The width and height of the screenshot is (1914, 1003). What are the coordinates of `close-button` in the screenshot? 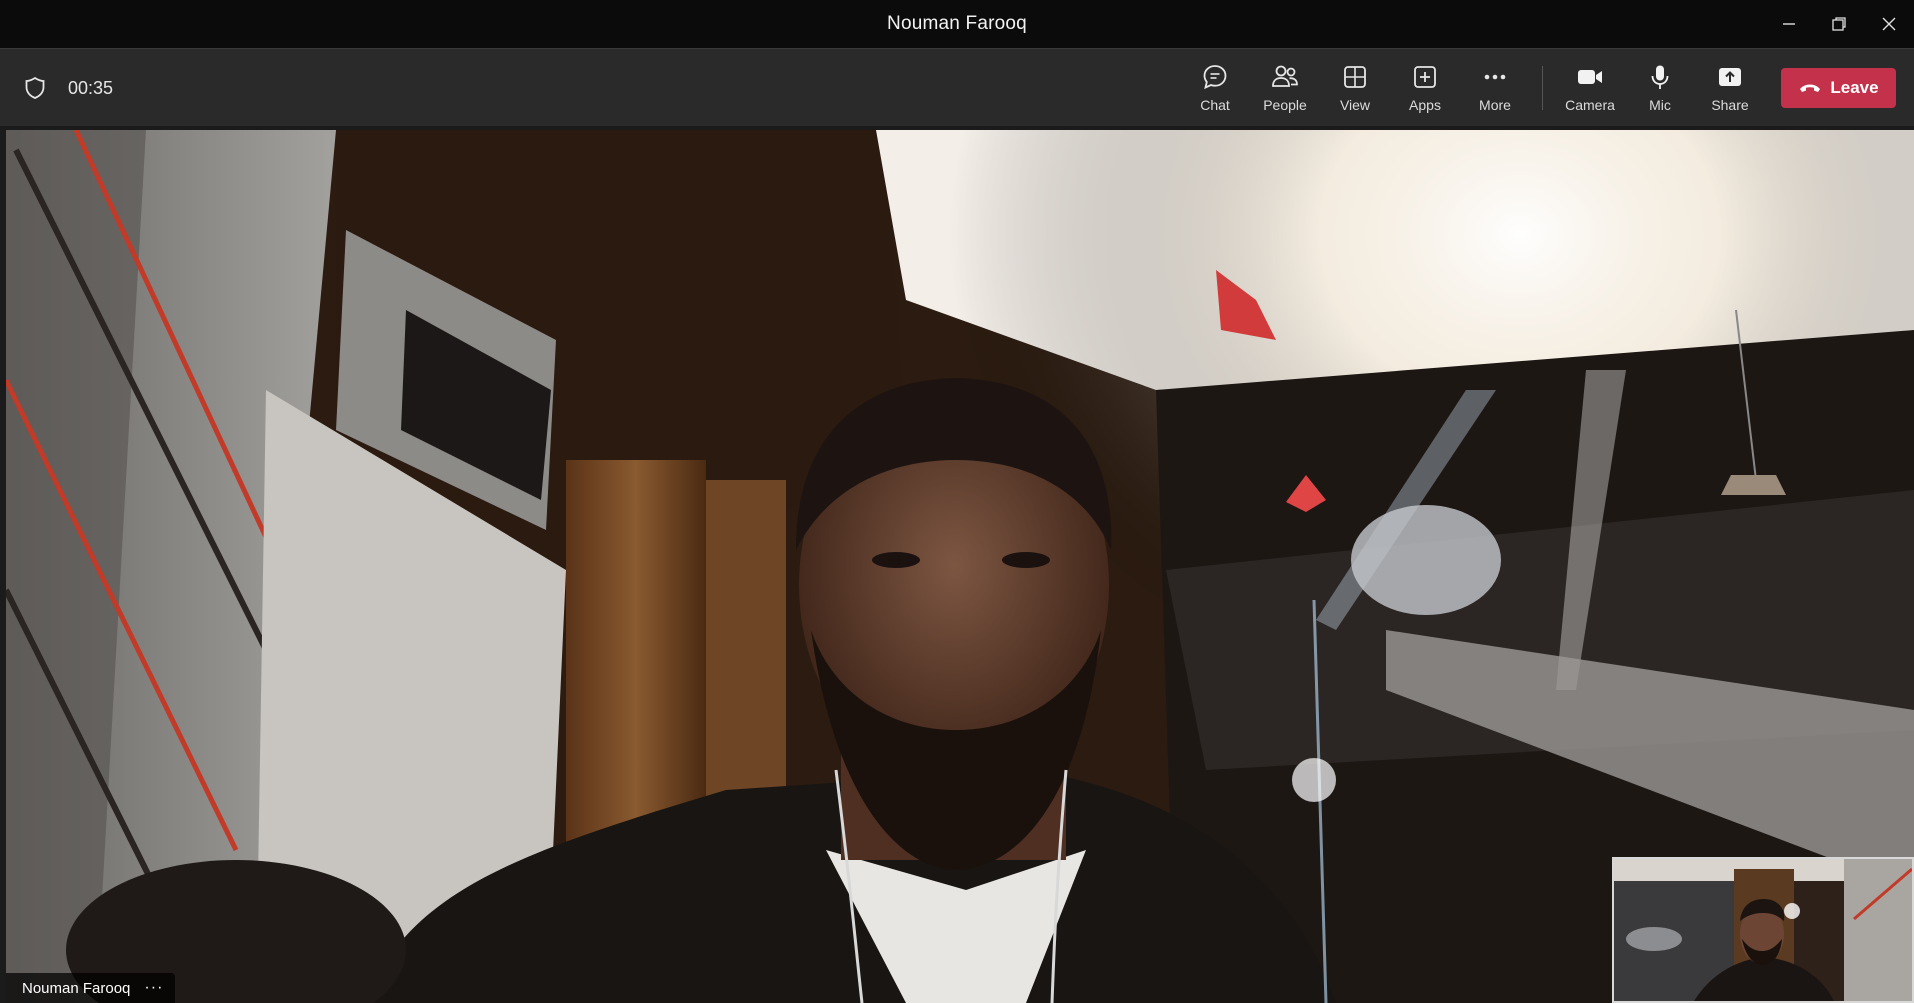 It's located at (1889, 24).